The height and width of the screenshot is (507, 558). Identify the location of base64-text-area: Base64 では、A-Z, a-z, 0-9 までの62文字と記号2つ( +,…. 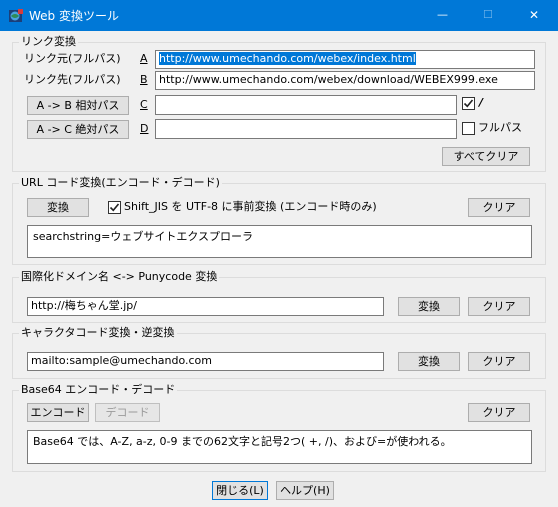
(279, 447).